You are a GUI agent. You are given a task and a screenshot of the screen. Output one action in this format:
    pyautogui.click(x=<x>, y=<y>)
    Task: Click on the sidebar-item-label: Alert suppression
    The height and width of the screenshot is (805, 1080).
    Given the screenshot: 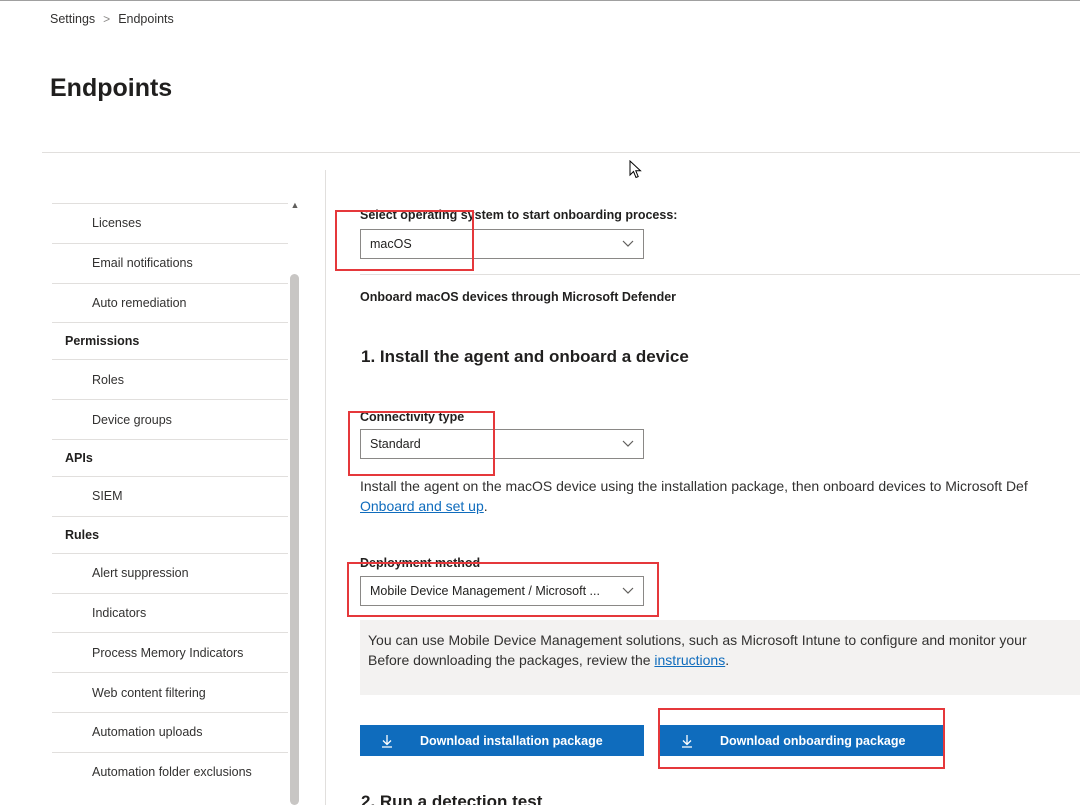 What is the action you would take?
    pyautogui.click(x=140, y=573)
    